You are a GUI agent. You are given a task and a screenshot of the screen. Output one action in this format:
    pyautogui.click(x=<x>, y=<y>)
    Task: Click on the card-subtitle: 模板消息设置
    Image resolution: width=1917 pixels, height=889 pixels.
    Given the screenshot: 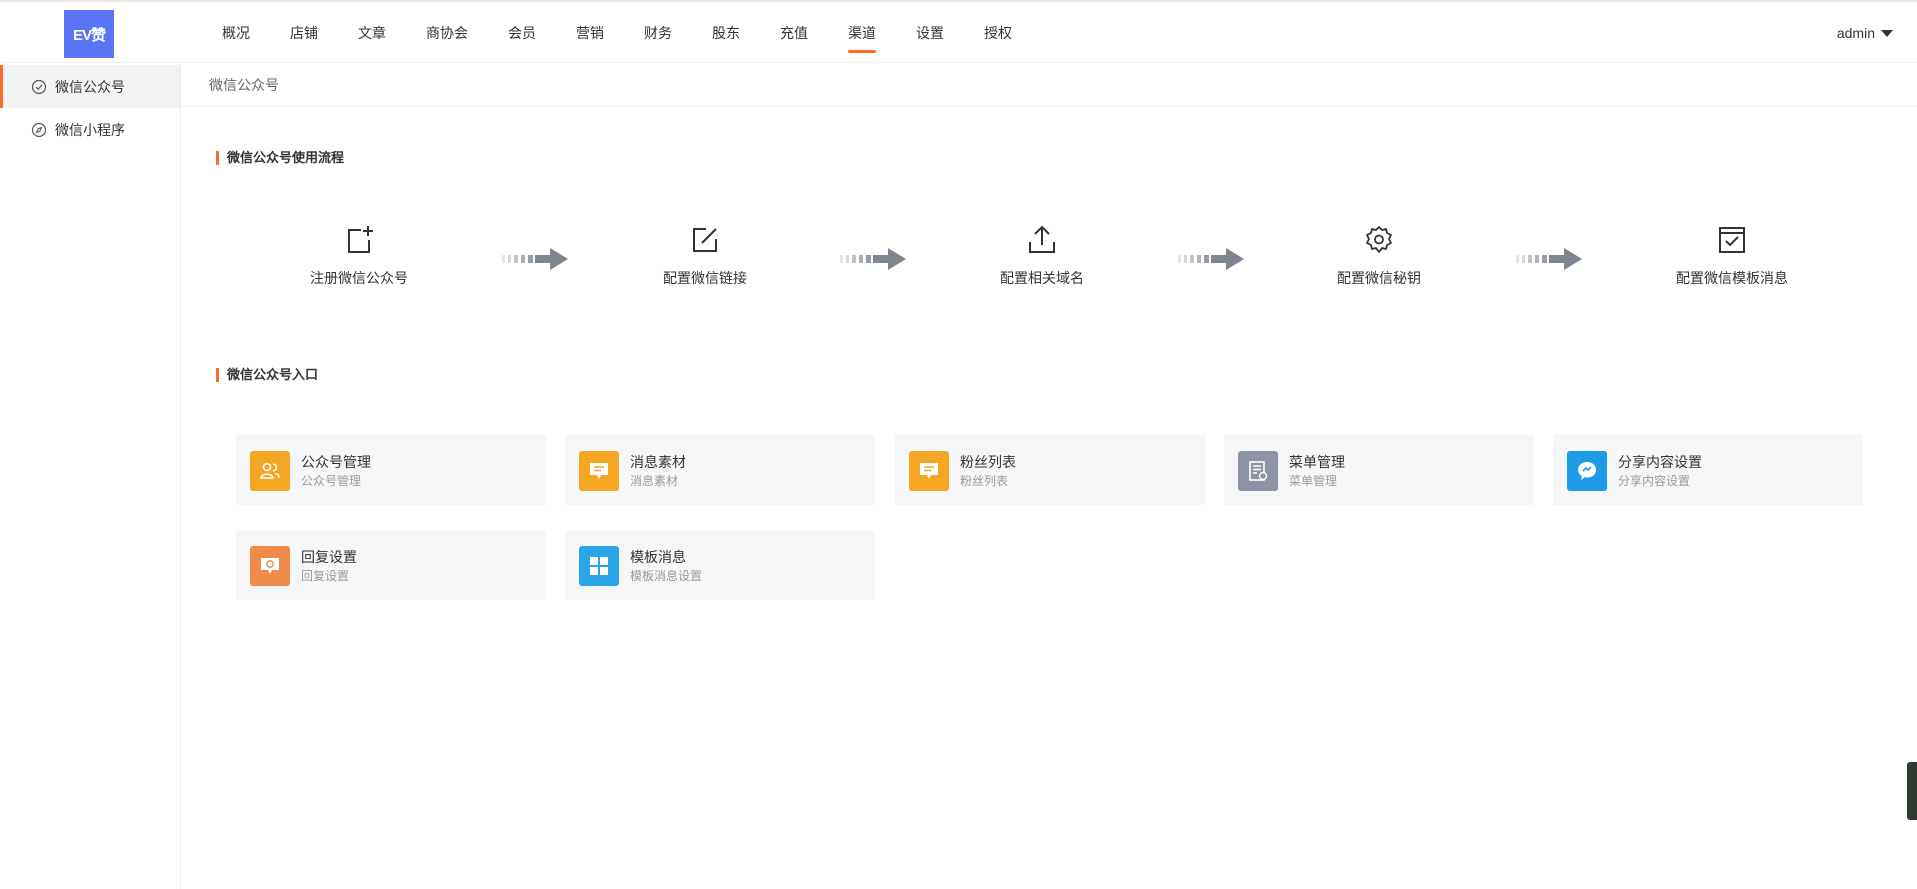 What is the action you would take?
    pyautogui.click(x=666, y=576)
    